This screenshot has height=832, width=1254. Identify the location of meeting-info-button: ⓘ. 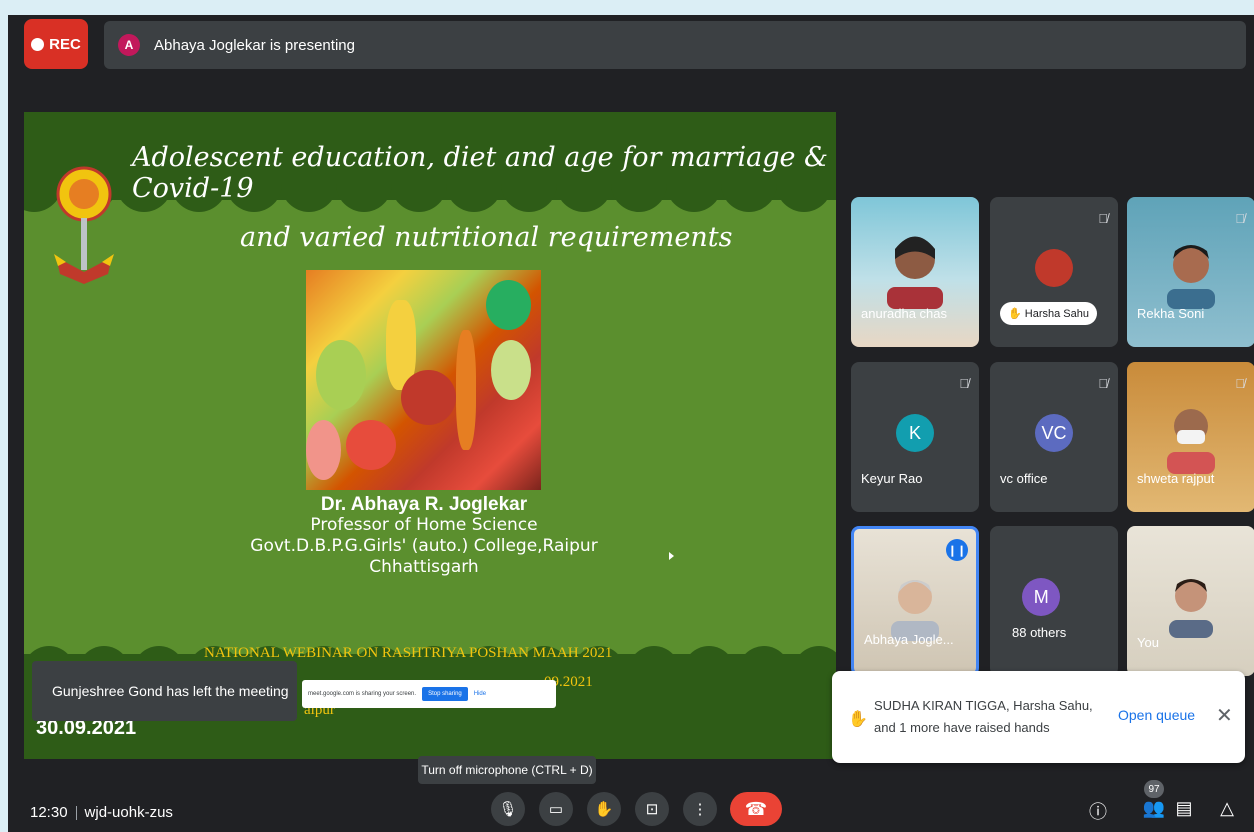
(1098, 811).